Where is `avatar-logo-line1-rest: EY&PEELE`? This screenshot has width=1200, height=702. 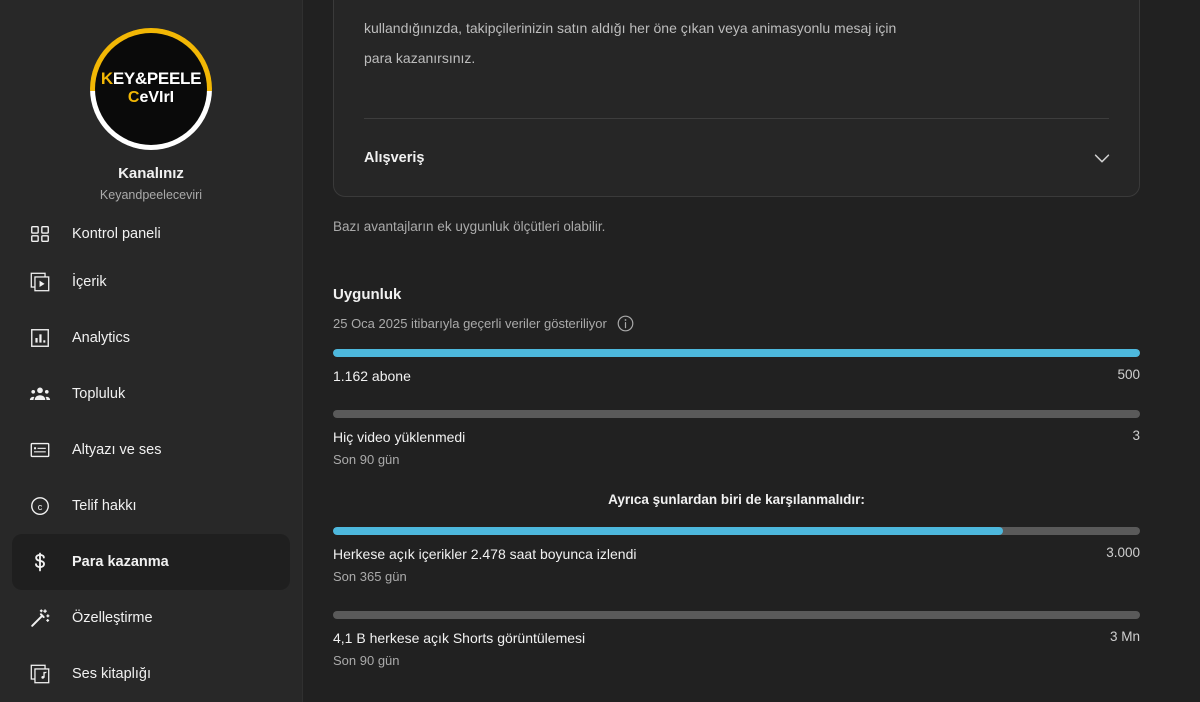
avatar-logo-line1-rest: EY&PEELE is located at coordinates (157, 79).